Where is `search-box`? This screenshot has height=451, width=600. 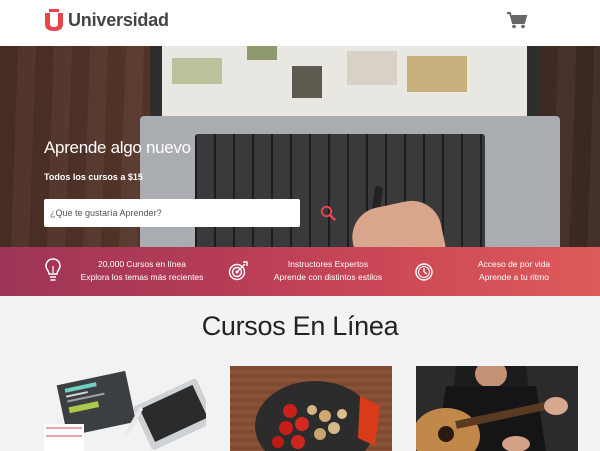 search-box is located at coordinates (190, 213).